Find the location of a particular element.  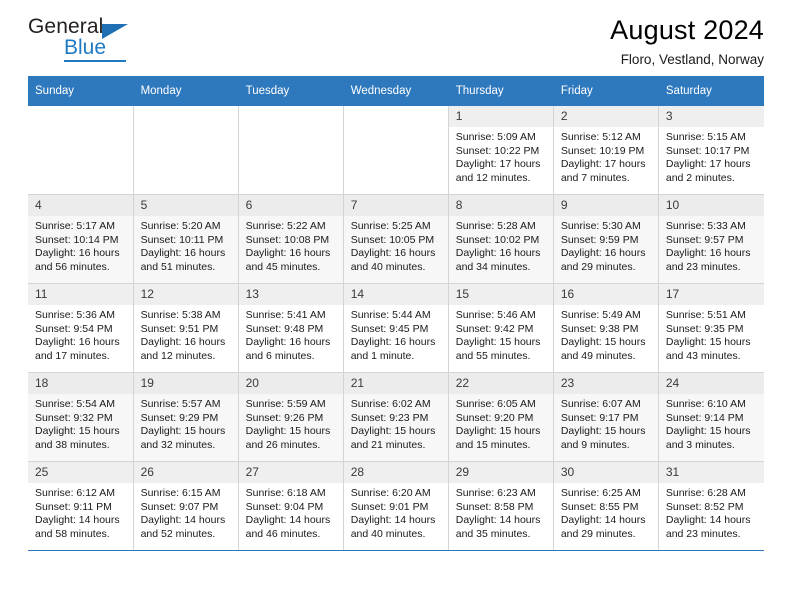

sunrise-text: Sunrise: 5:25 AM is located at coordinates (390, 226).